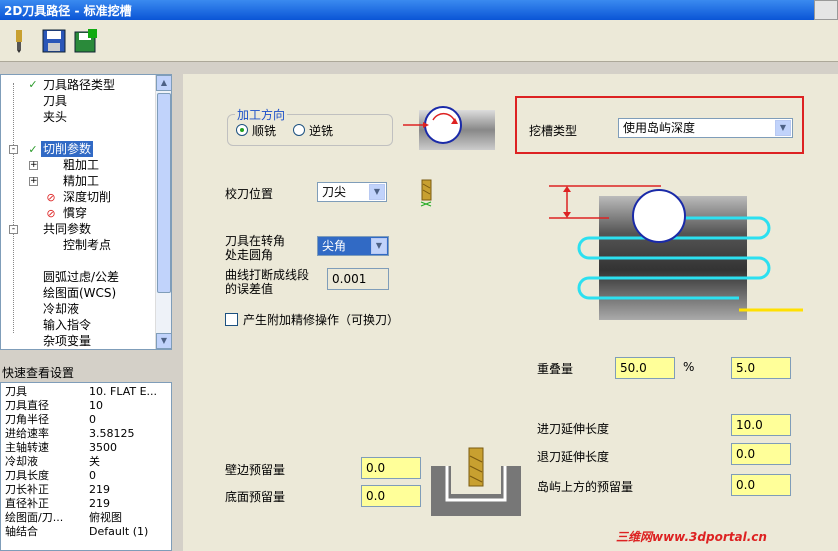 The height and width of the screenshot is (551, 838). Describe the element at coordinates (352, 192) in the screenshot. I see `tool-position-select: 刀尖 ▼` at that location.